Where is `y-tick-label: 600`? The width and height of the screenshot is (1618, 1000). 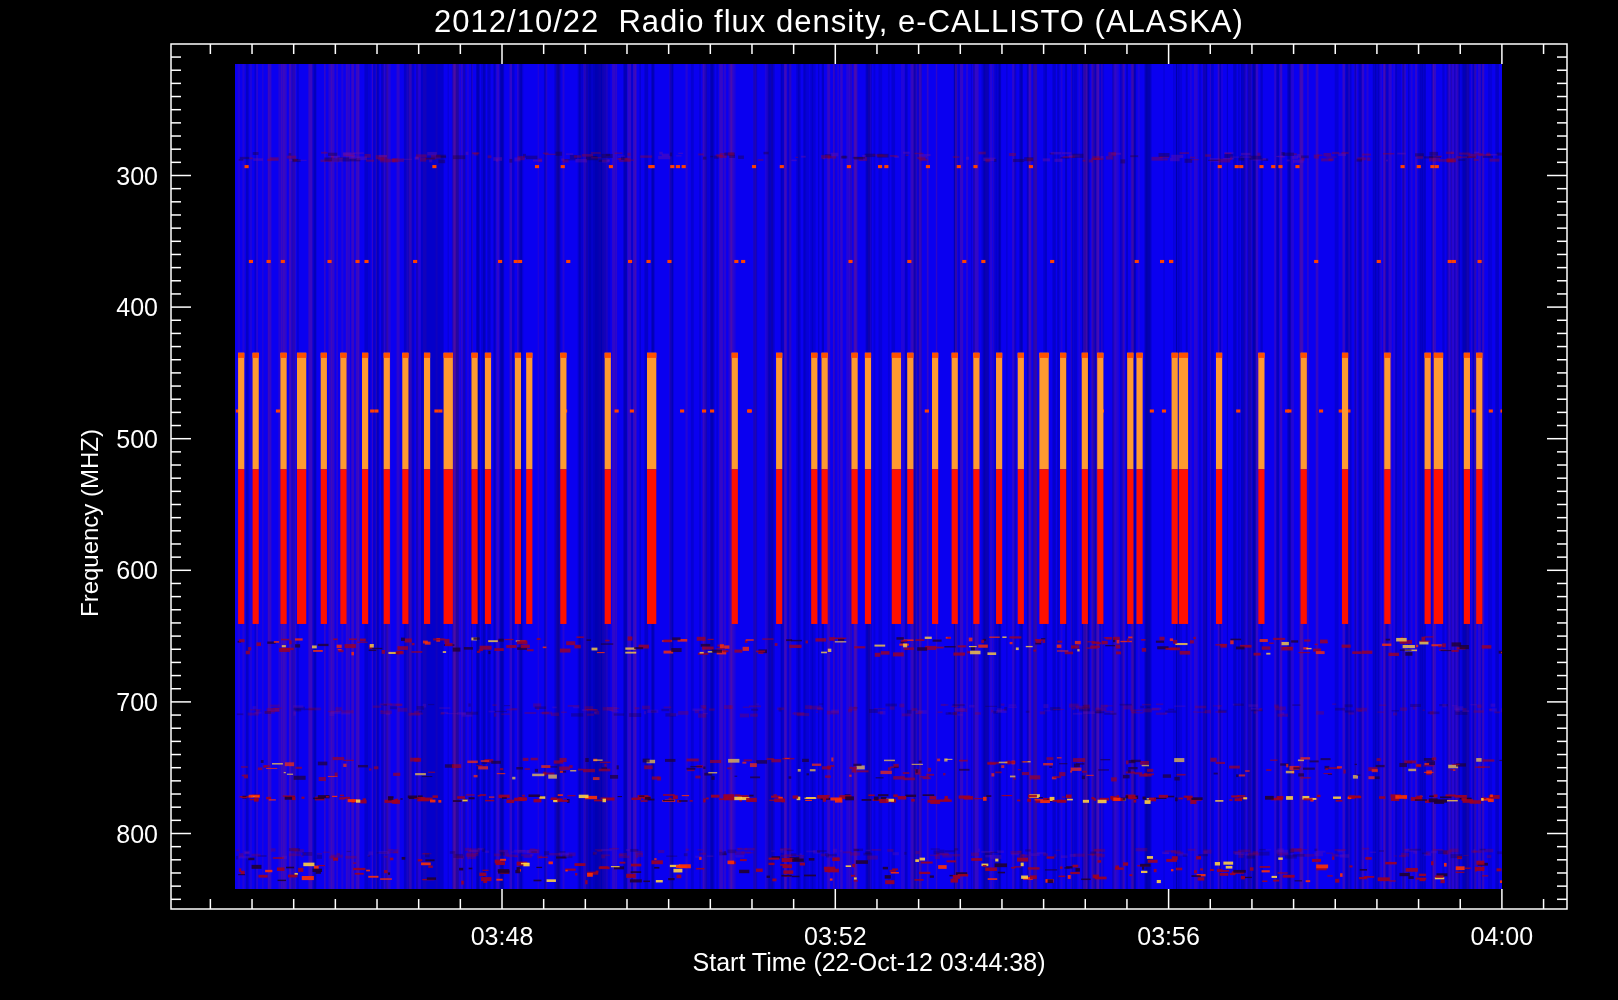
y-tick-label: 600 is located at coordinates (136, 570).